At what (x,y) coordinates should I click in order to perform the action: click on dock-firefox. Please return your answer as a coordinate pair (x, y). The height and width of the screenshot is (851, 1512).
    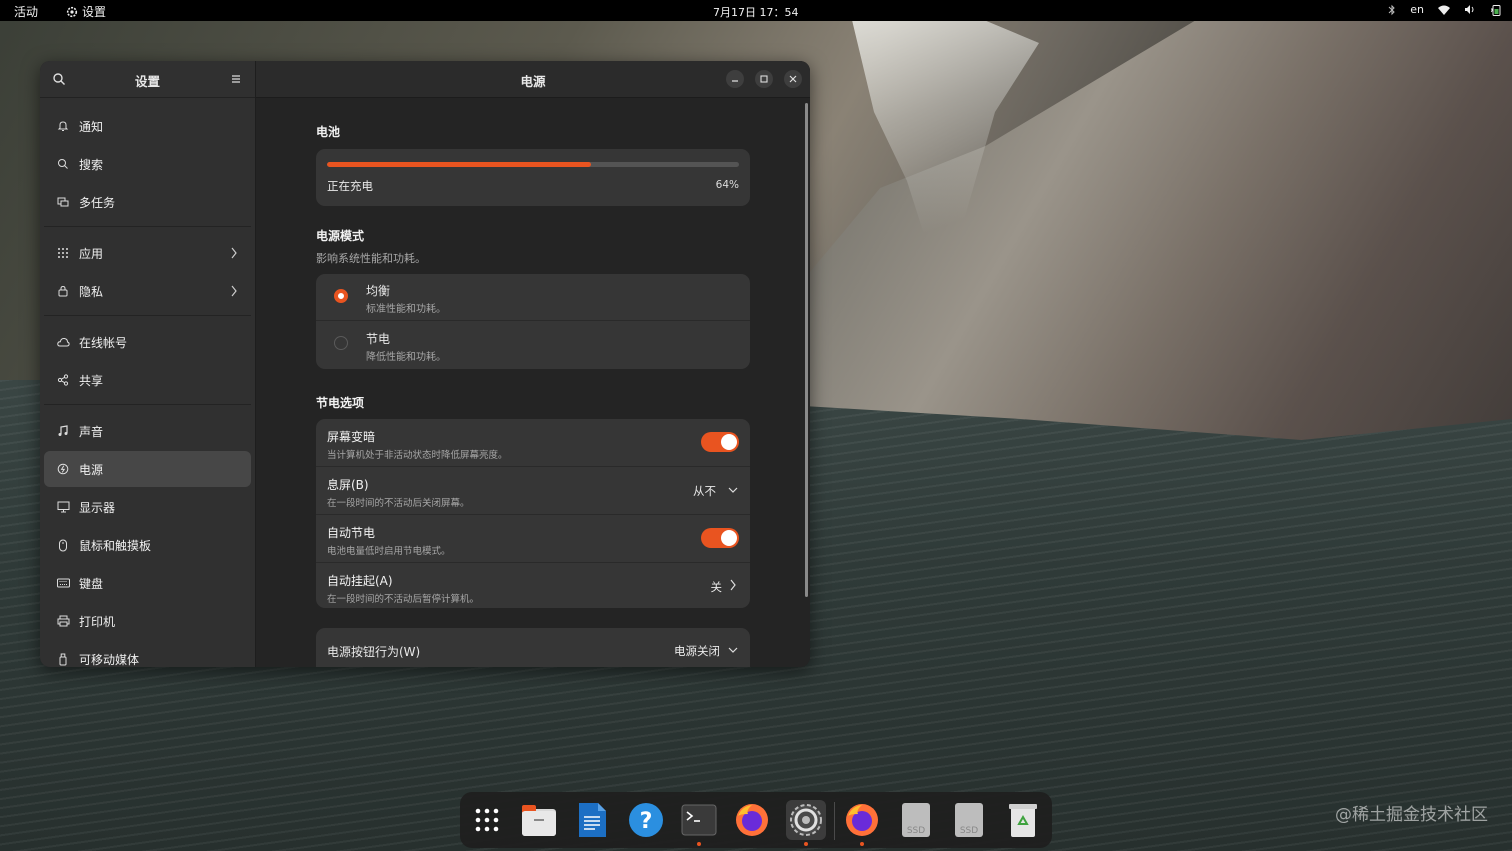
    Looking at the image, I should click on (752, 820).